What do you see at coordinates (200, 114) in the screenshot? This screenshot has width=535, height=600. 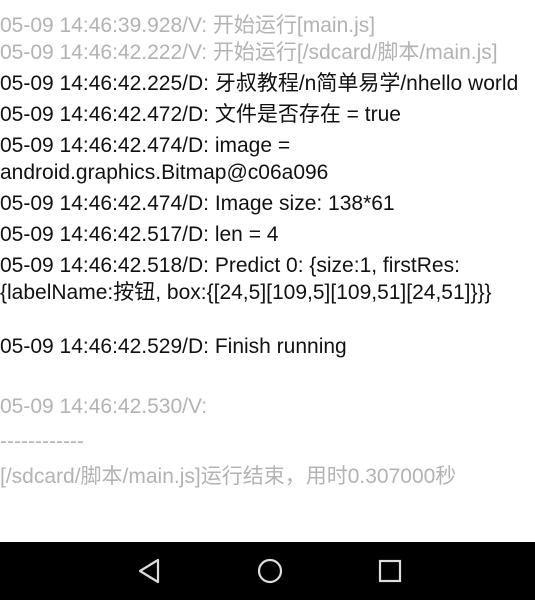 I see `log-line: 05-09 14:46:42.472/D: 文件是否存在 = true` at bounding box center [200, 114].